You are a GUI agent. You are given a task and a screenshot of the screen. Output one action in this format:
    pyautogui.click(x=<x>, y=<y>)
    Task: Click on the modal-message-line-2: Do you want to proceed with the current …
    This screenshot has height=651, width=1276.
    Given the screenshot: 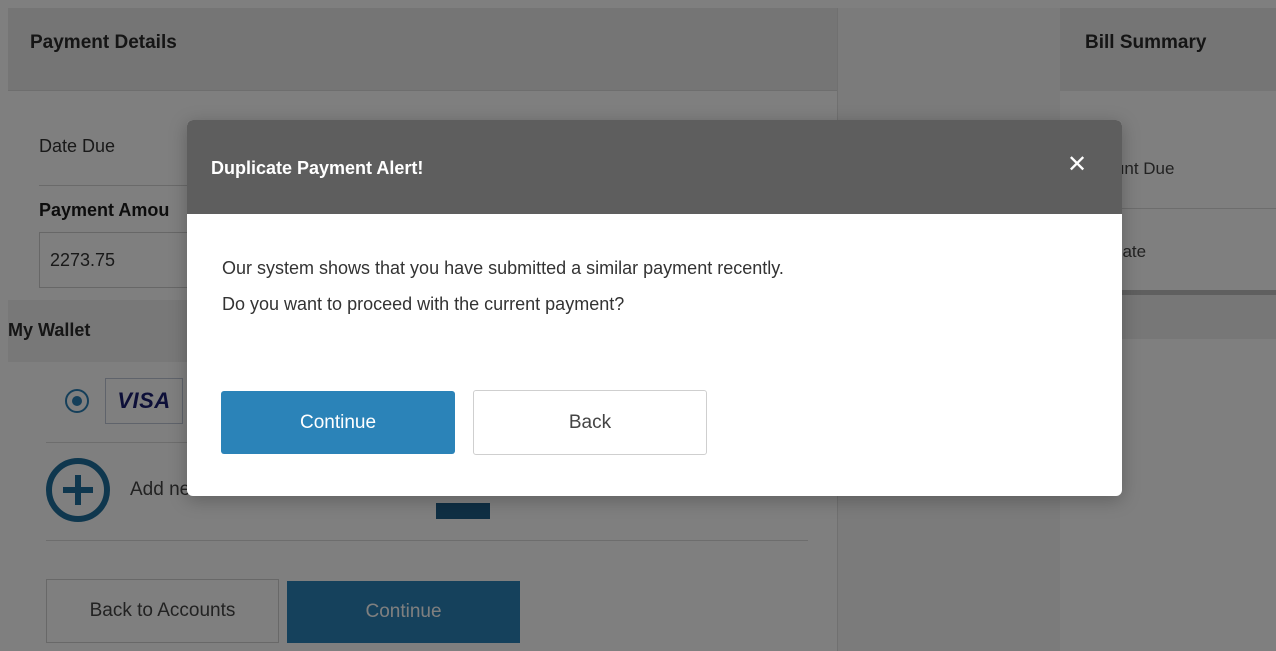 What is the action you would take?
    pyautogui.click(x=423, y=304)
    